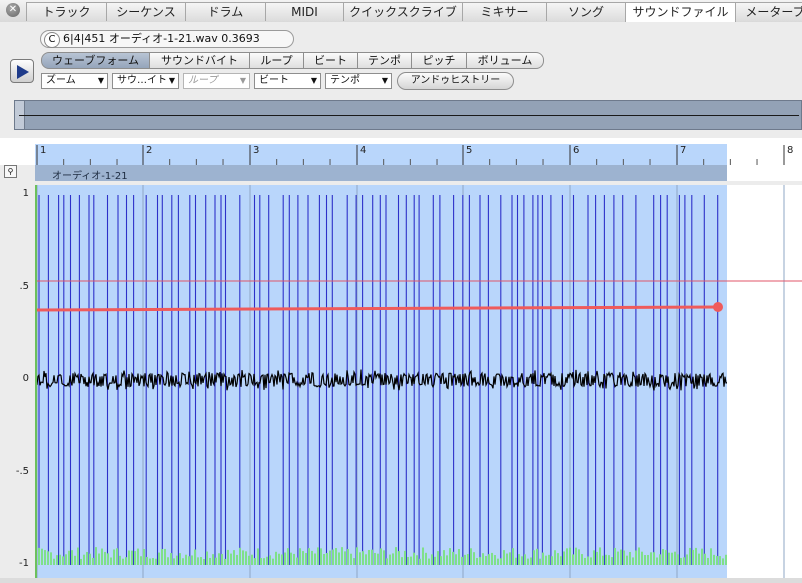 The width and height of the screenshot is (802, 583). Describe the element at coordinates (455, 81) in the screenshot. I see `undo-history-button: アンドゥヒストリー` at that location.